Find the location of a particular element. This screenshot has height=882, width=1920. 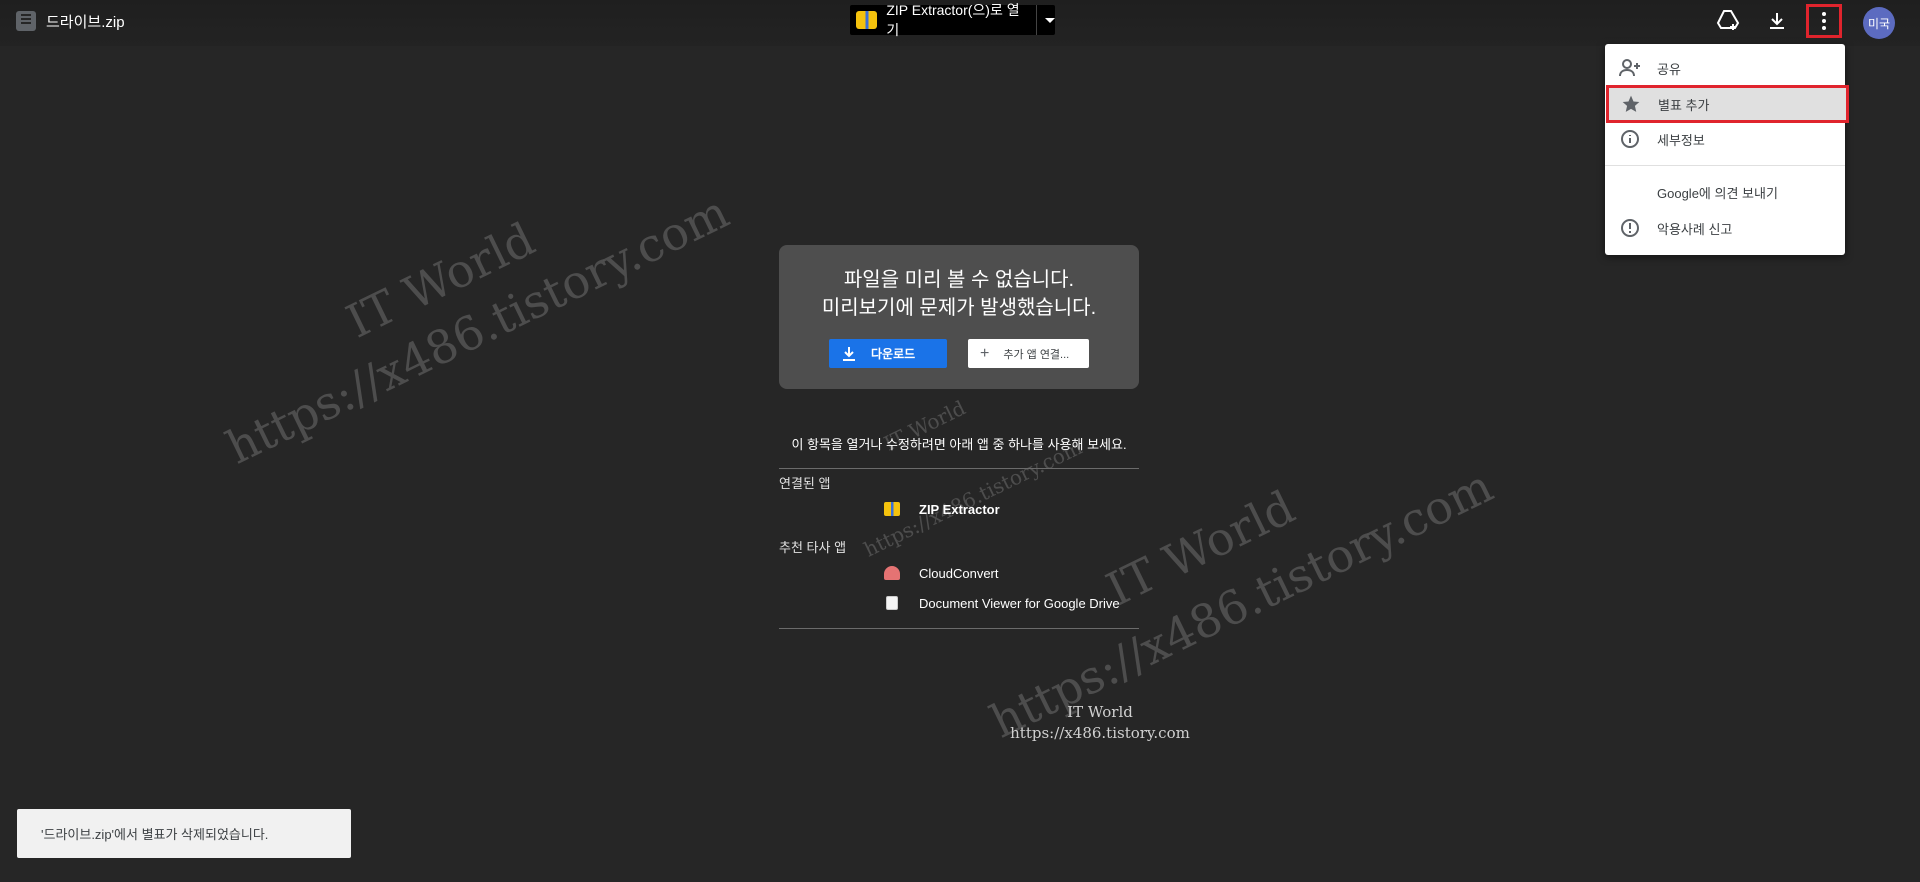

watermark-small-url: https://x486.tistory.com is located at coordinates (1100, 733).